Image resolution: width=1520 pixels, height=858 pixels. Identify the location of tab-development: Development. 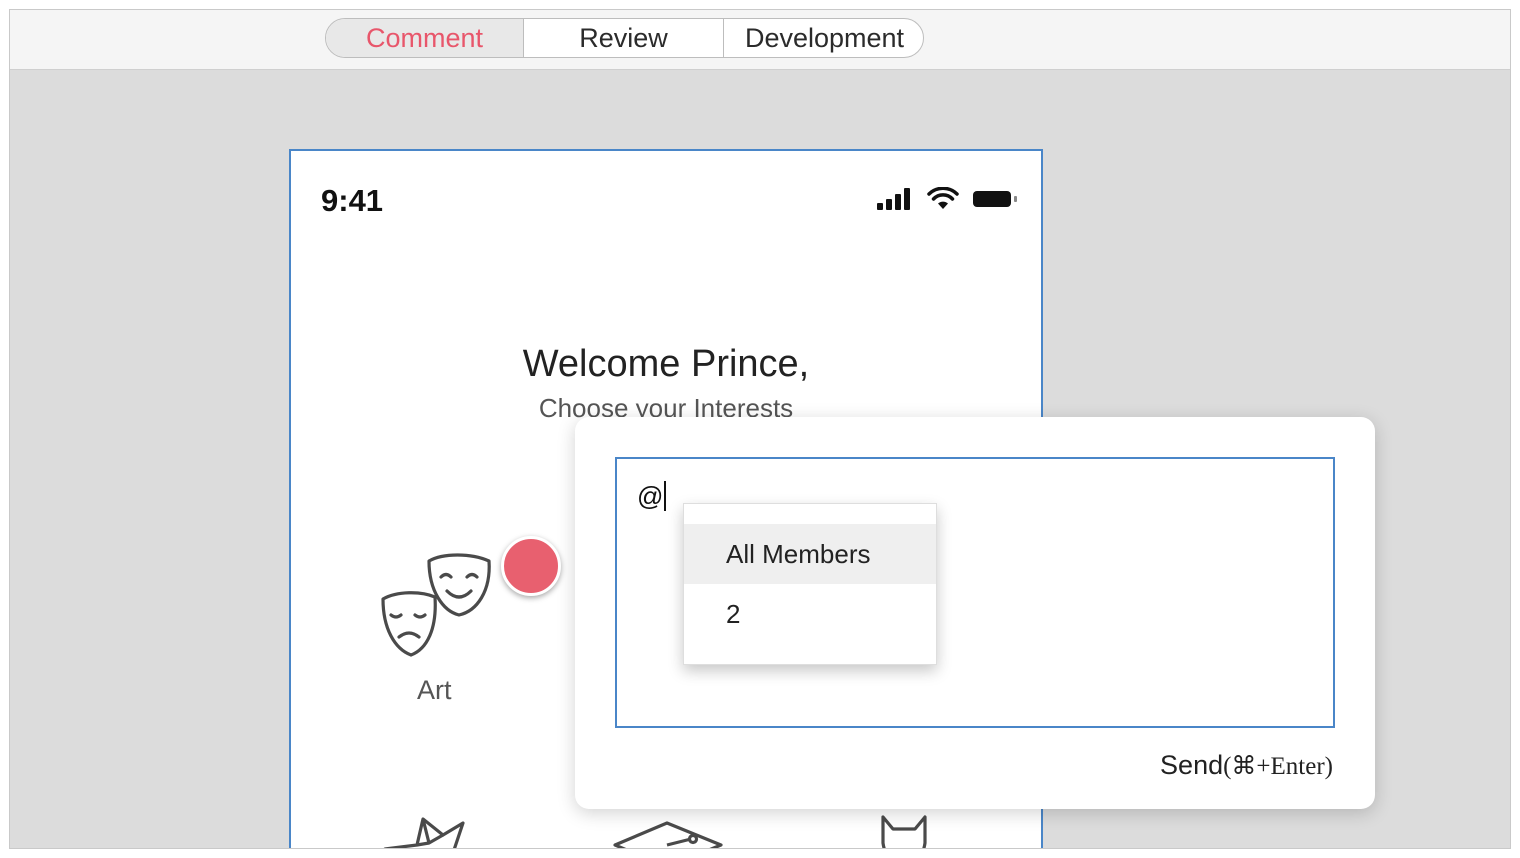
(823, 38).